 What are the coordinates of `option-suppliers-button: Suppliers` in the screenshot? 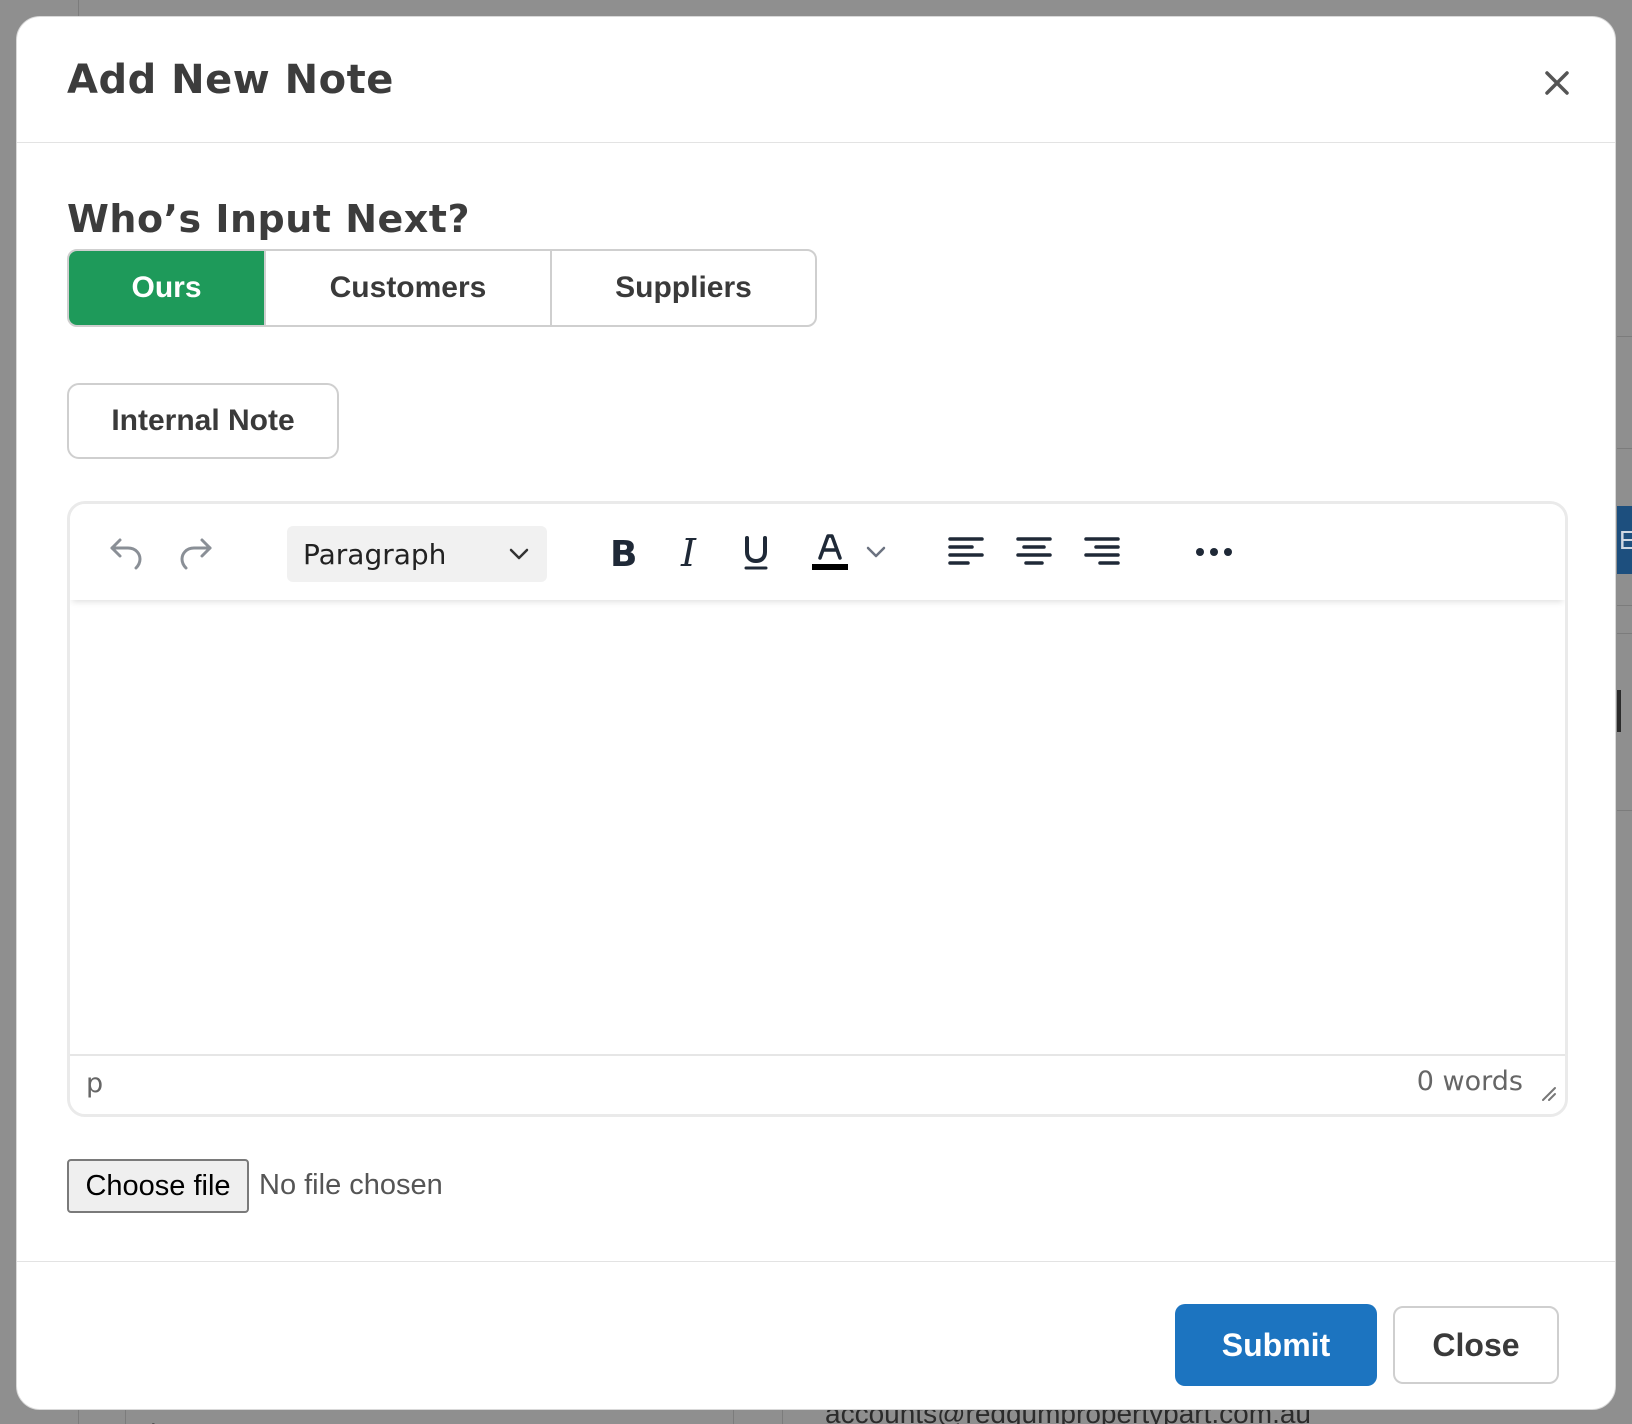 It's located at (683, 288).